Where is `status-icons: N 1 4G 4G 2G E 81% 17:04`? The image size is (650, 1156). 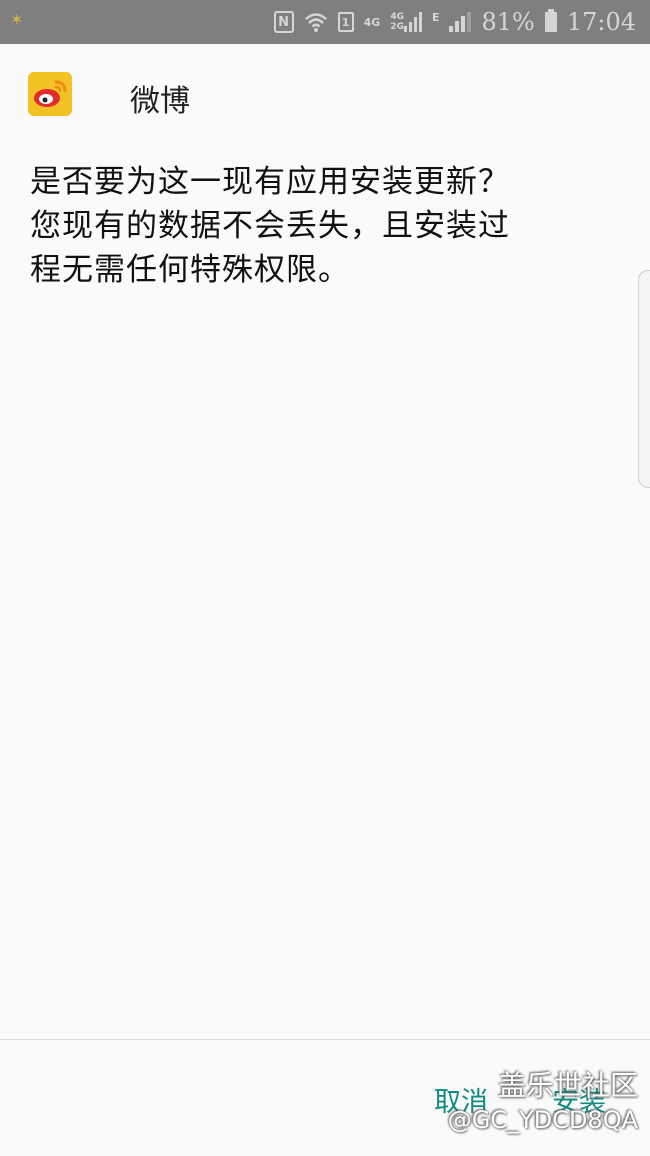 status-icons: N 1 4G 4G 2G E 81% 17:04 is located at coordinates (454, 22).